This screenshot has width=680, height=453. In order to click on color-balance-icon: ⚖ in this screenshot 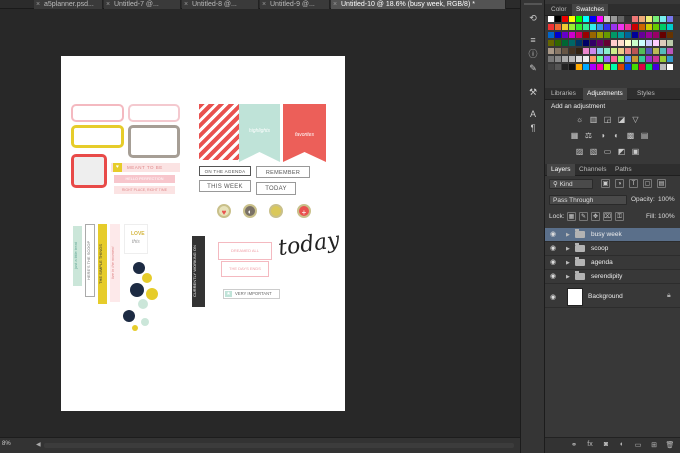, I will do `click(588, 135)`.